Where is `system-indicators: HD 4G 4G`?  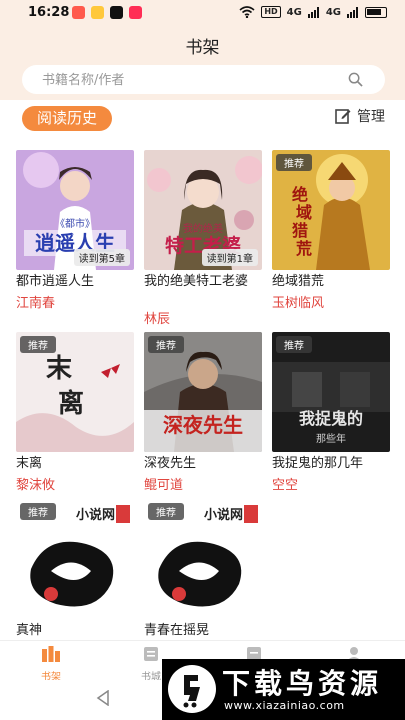 system-indicators: HD 4G 4G is located at coordinates (313, 12).